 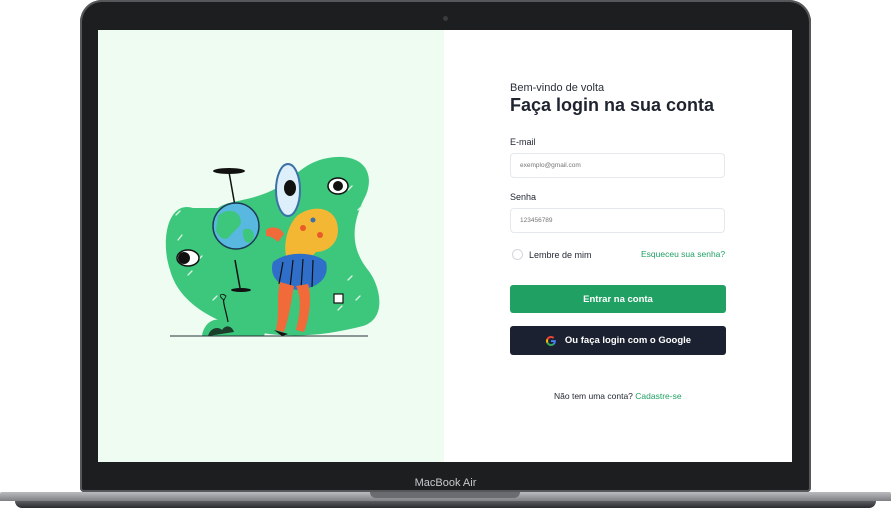 I want to click on signup-link: Cadastre-se, so click(x=658, y=396).